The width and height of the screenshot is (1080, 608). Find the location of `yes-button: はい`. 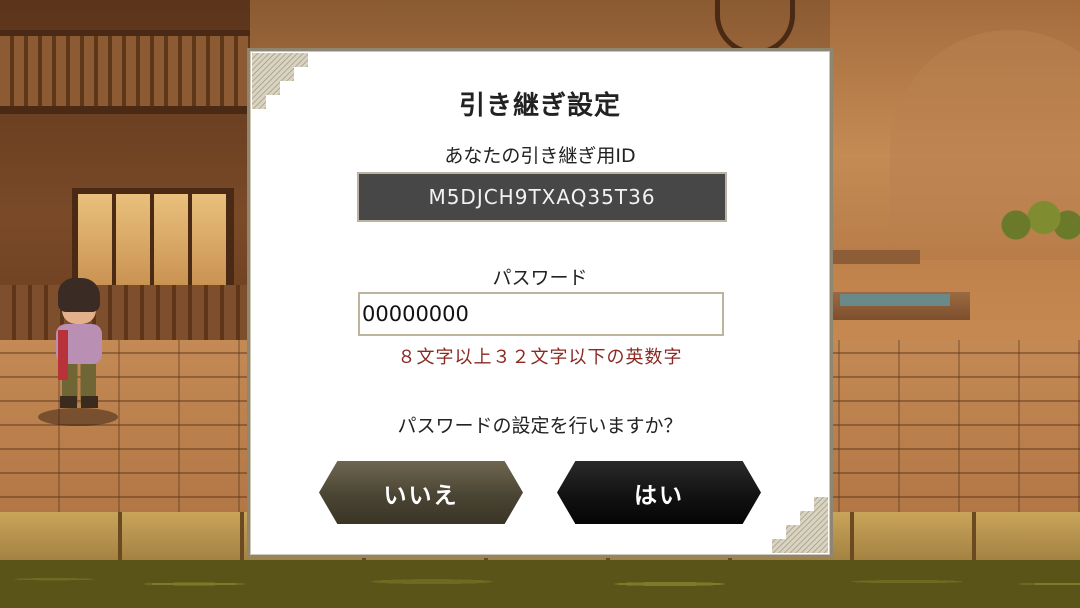

yes-button: はい is located at coordinates (659, 492).